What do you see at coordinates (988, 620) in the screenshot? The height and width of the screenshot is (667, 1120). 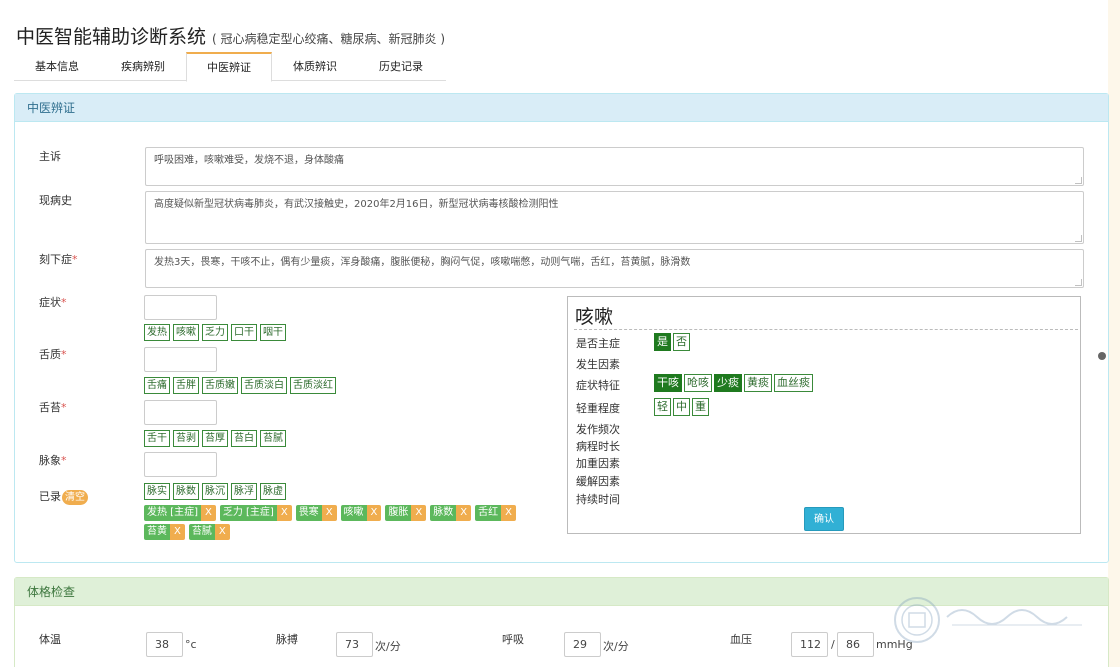 I see `watermark-logo` at bounding box center [988, 620].